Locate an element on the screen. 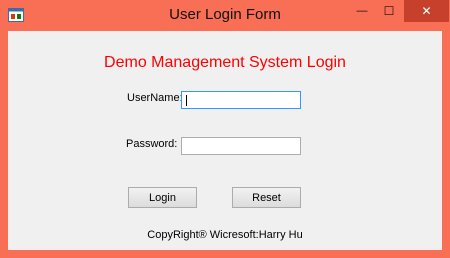  password-field is located at coordinates (241, 146).